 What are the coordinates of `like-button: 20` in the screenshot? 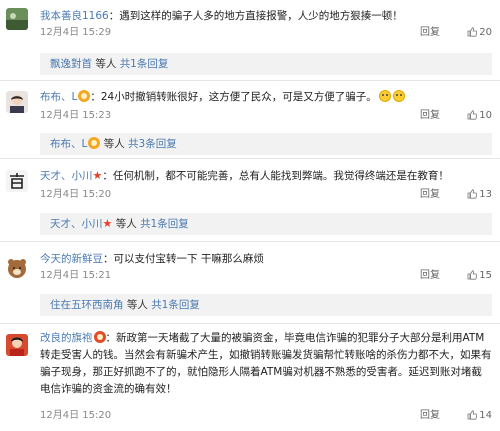 It's located at (479, 34).